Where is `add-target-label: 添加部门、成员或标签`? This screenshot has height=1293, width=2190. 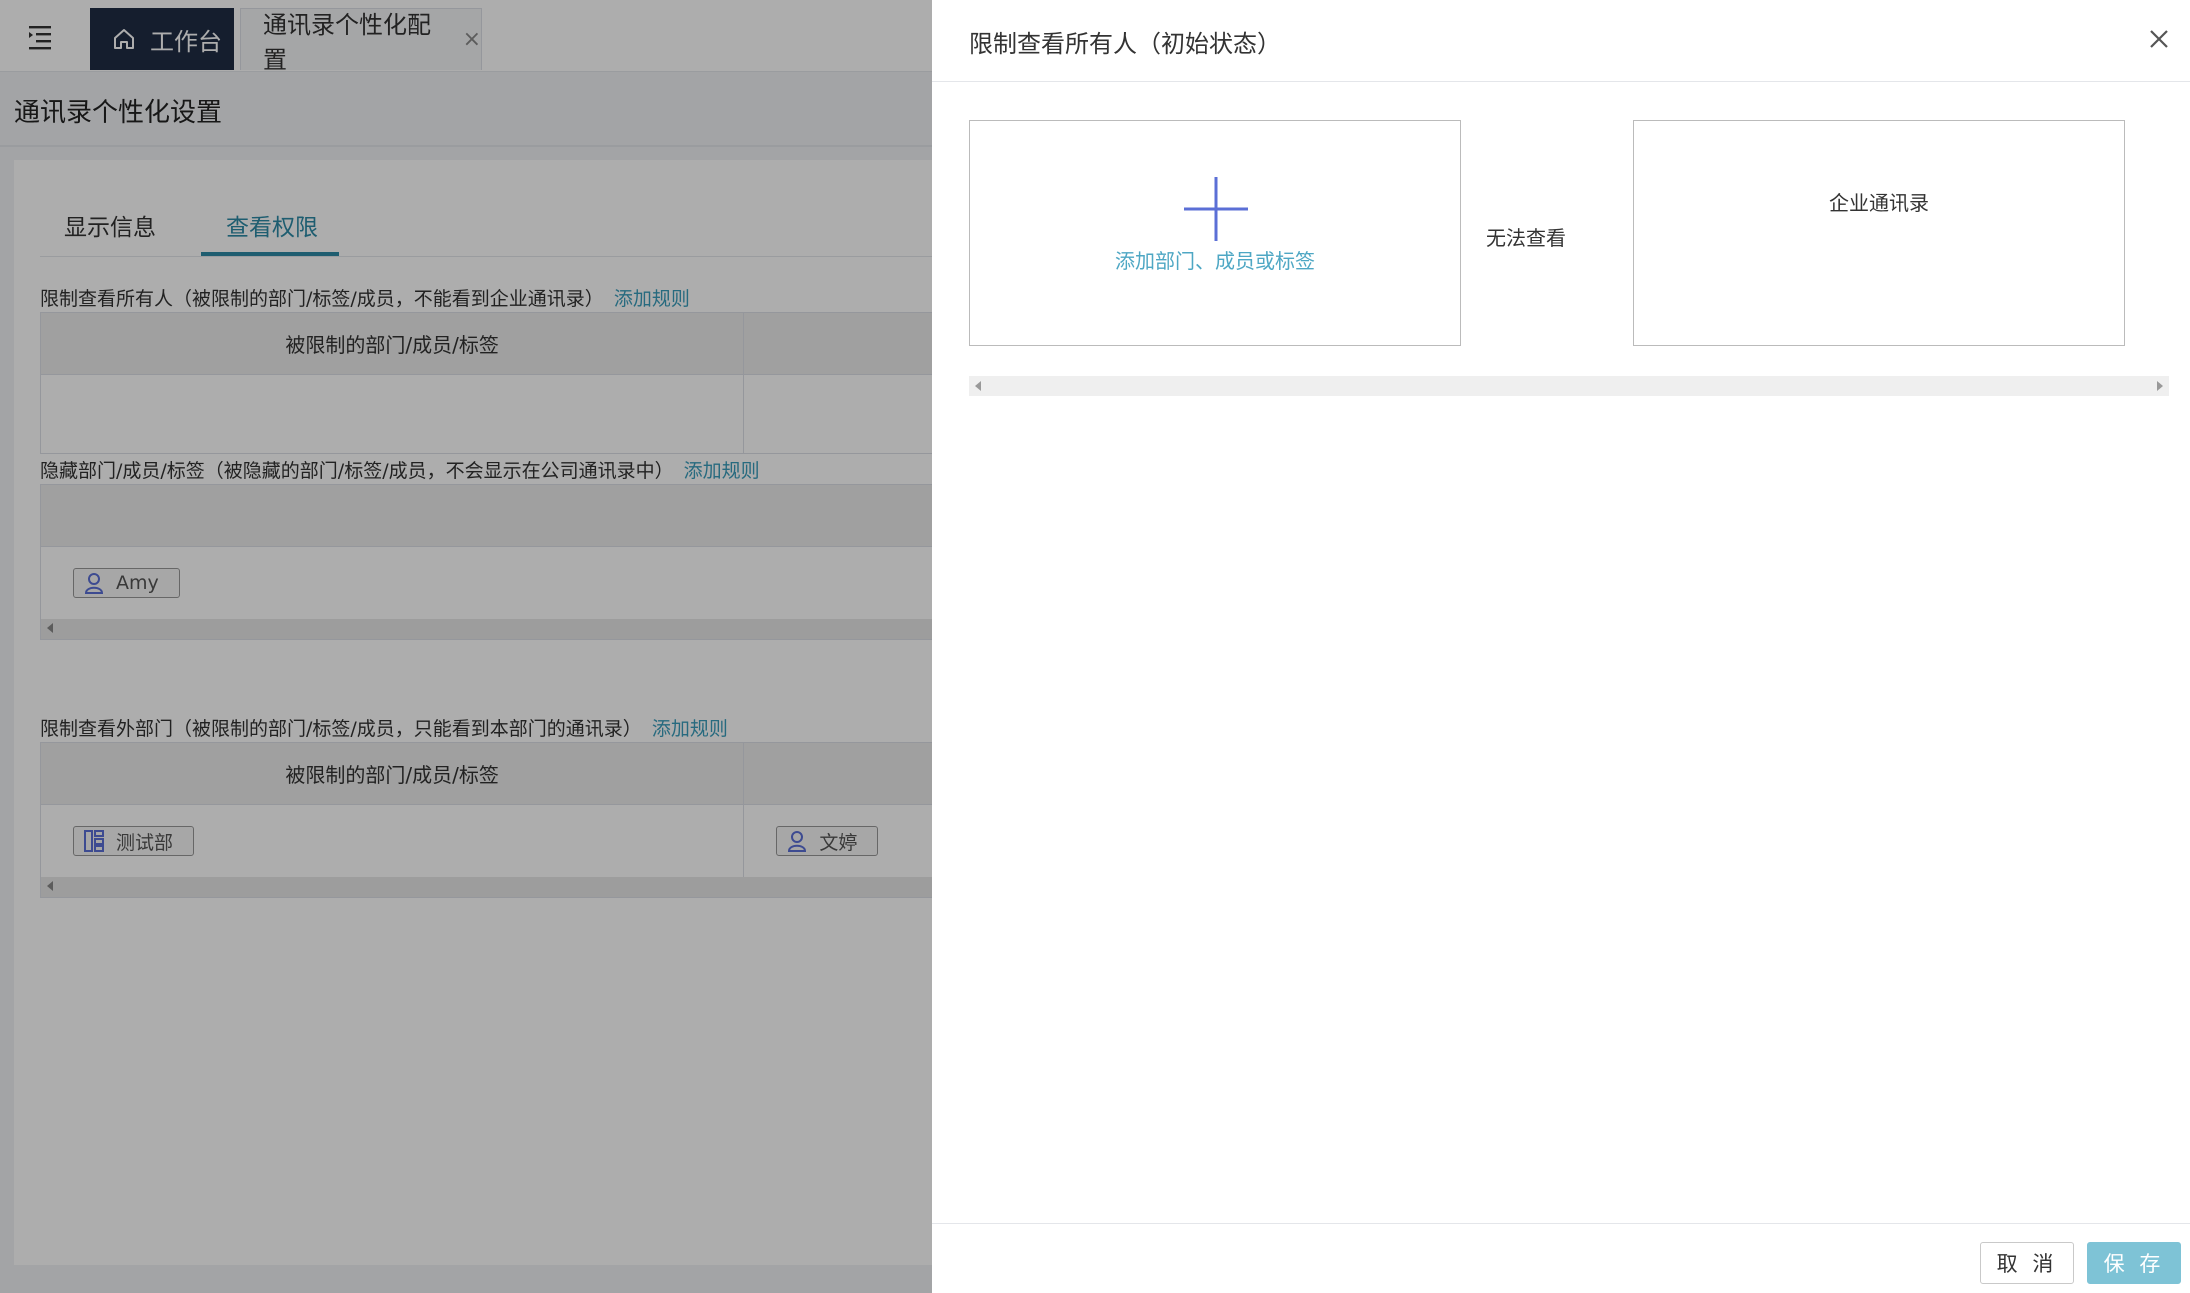
add-target-label: 添加部门、成员或标签 is located at coordinates (1215, 261).